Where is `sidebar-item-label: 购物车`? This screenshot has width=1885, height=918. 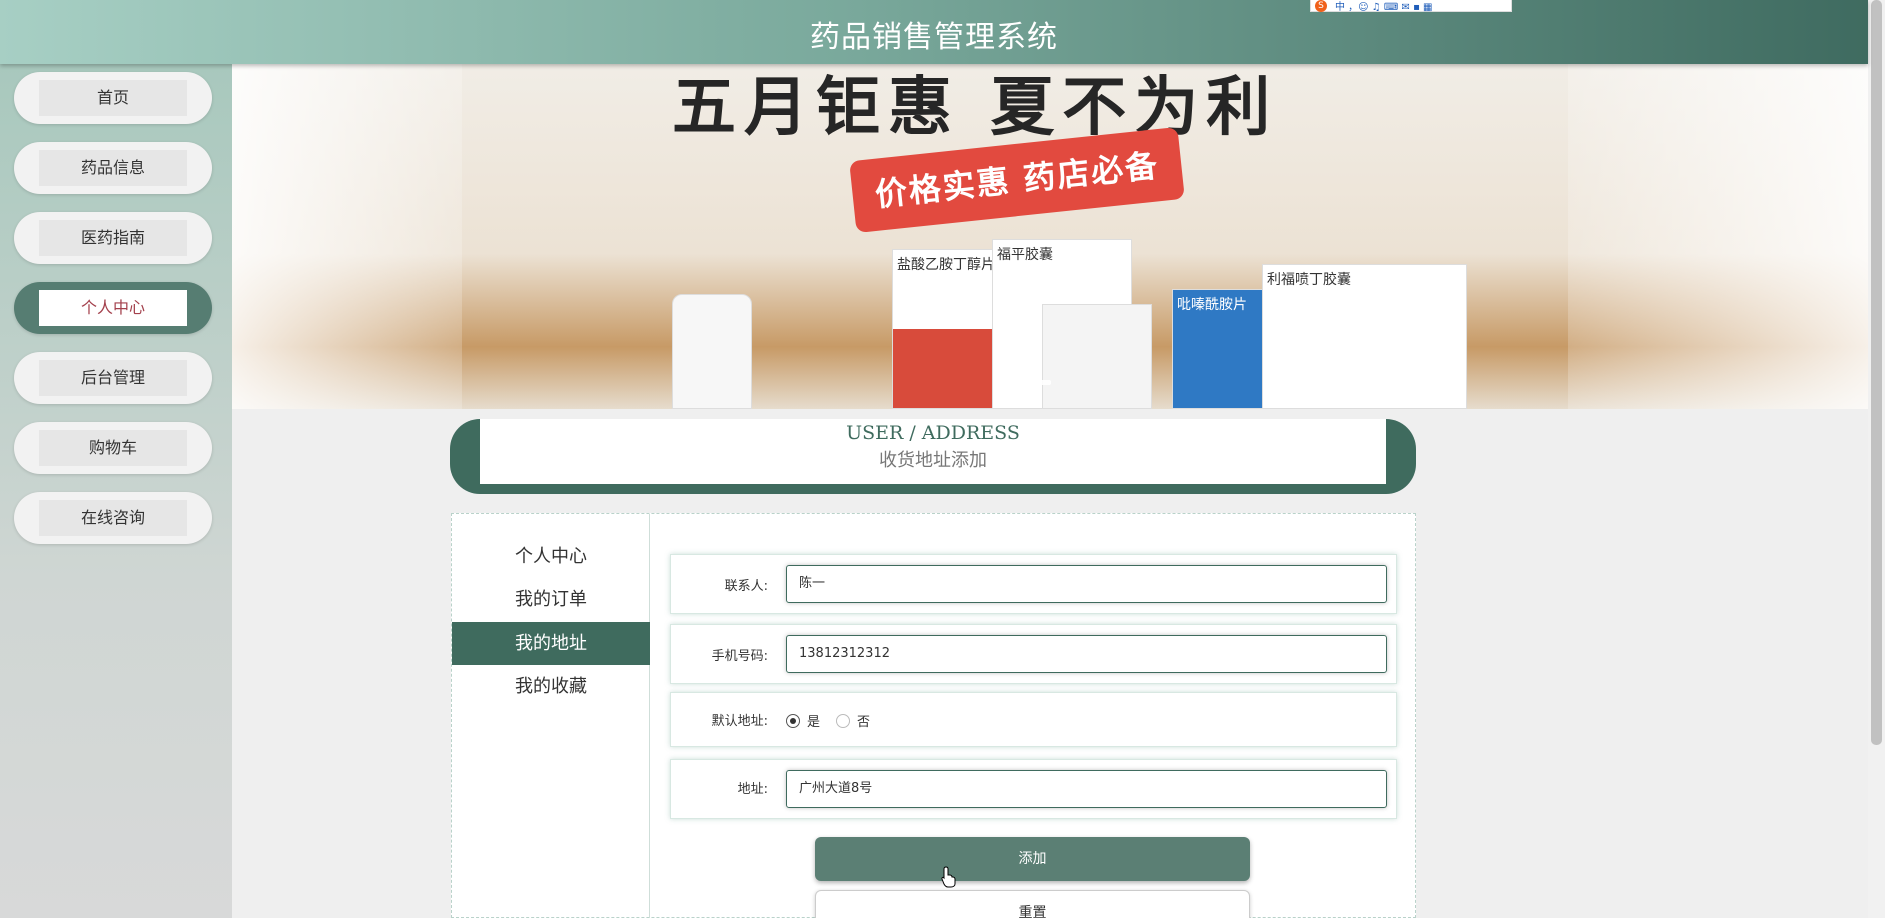 sidebar-item-label: 购物车 is located at coordinates (113, 448).